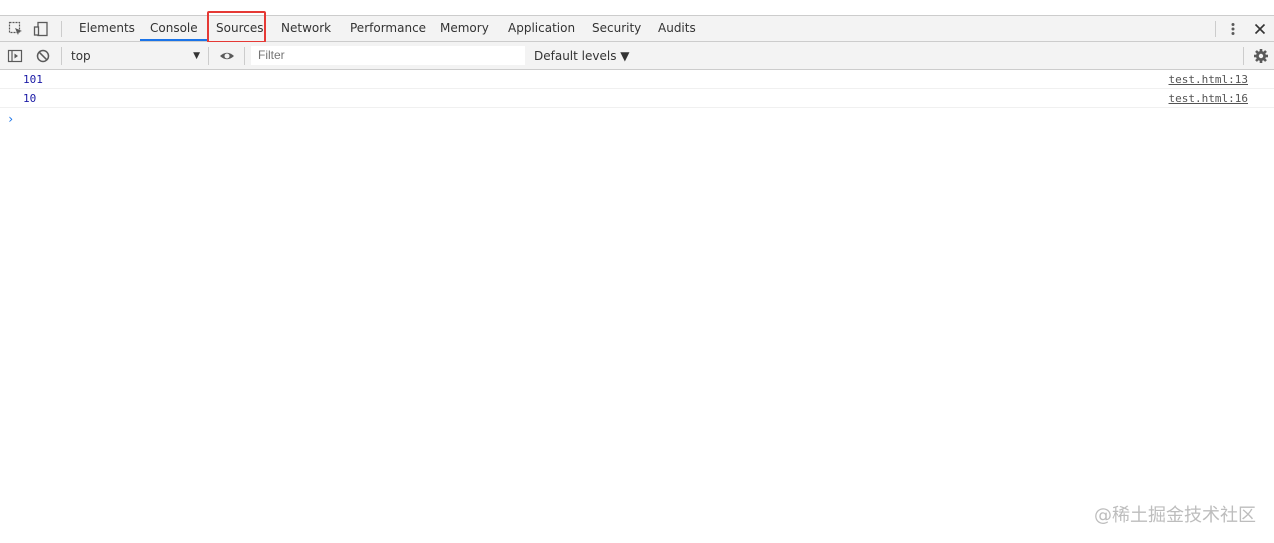 This screenshot has height=543, width=1274. Describe the element at coordinates (1208, 79) in the screenshot. I see `console-message-source-link: test.html:13` at that location.